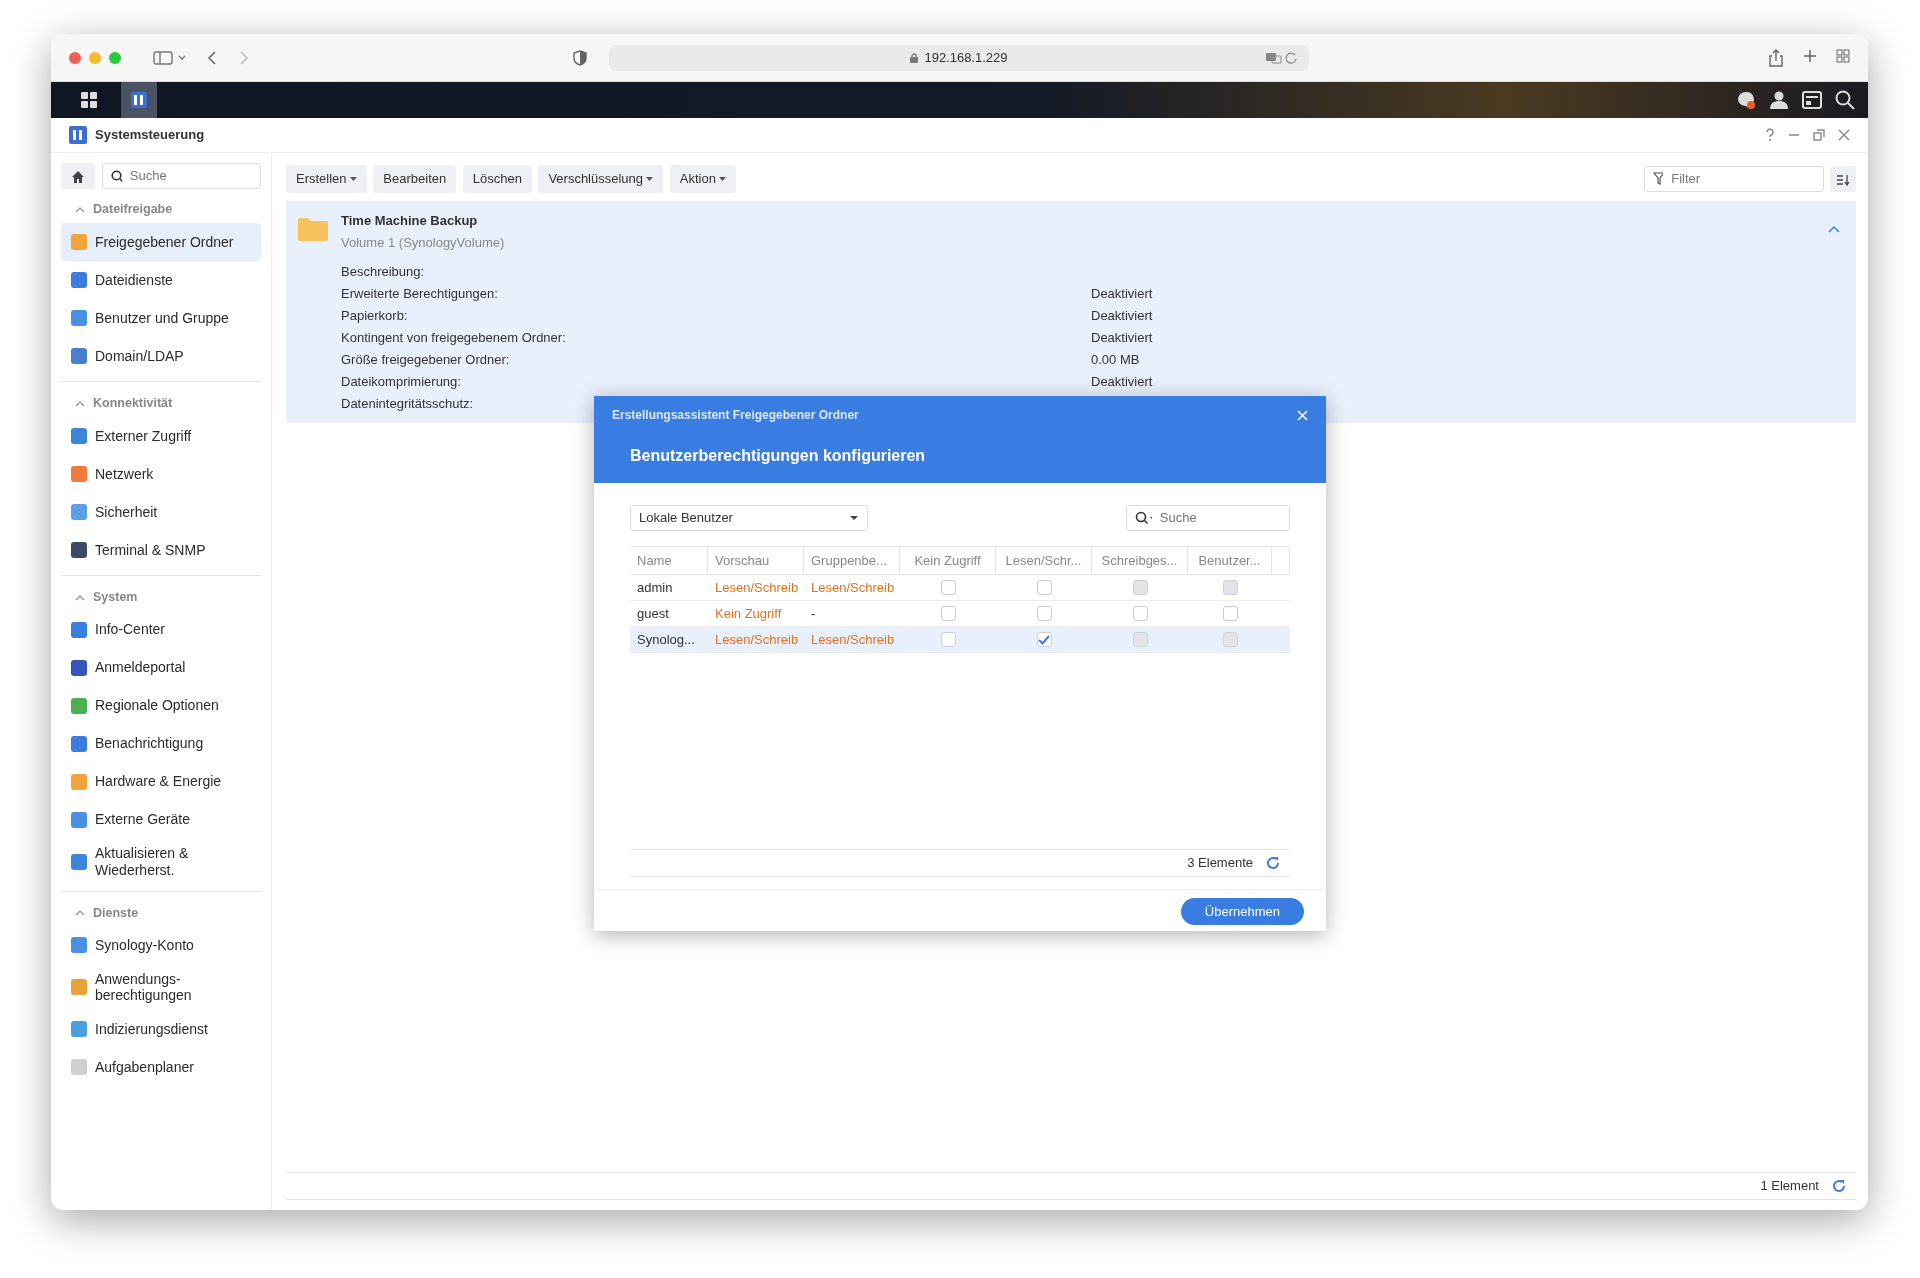 The height and width of the screenshot is (1278, 1920). What do you see at coordinates (75, 57) in the screenshot?
I see `close-dot` at bounding box center [75, 57].